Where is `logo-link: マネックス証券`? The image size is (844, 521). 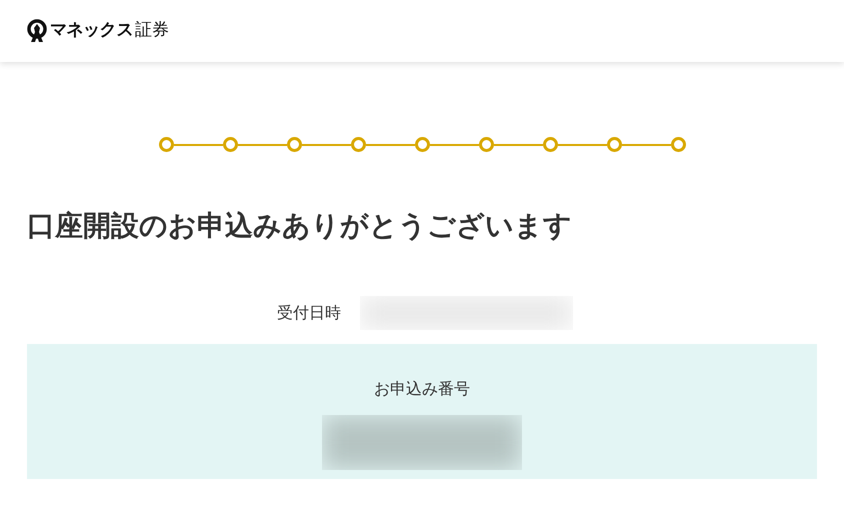 logo-link: マネックス証券 is located at coordinates (97, 31).